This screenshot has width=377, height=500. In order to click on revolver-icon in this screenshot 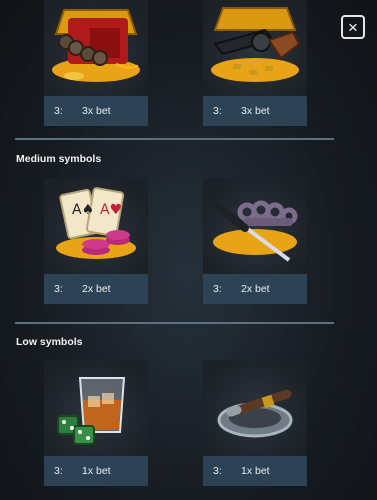, I will do `click(255, 48)`.